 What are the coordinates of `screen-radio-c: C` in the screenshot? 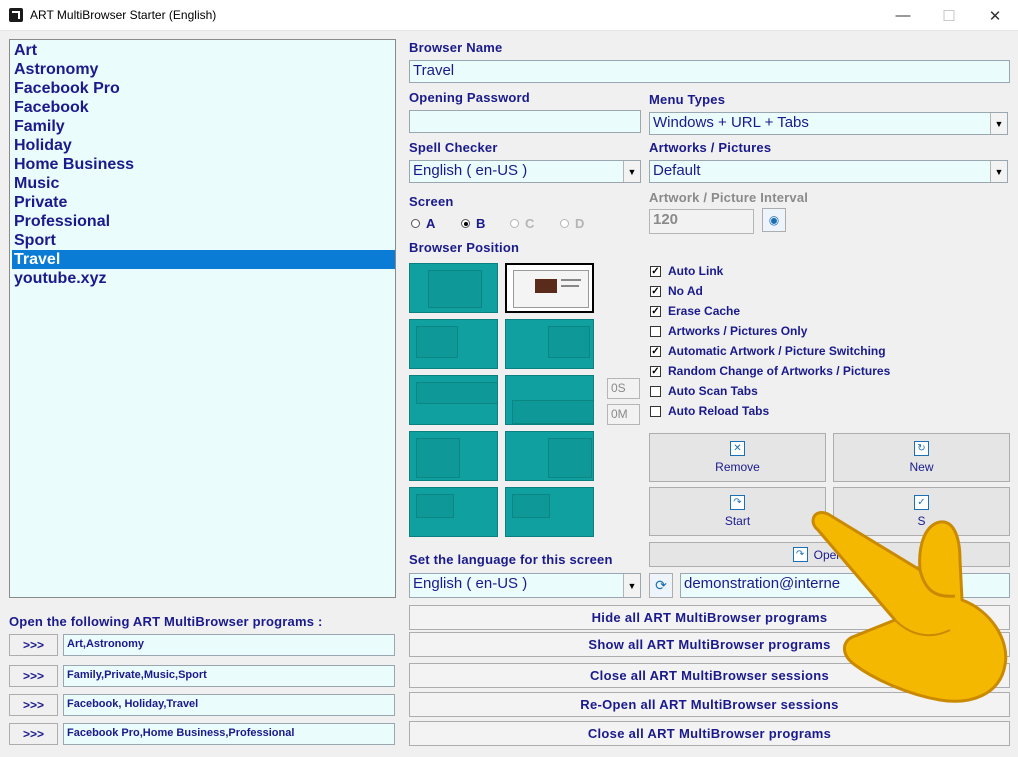 It's located at (522, 223).